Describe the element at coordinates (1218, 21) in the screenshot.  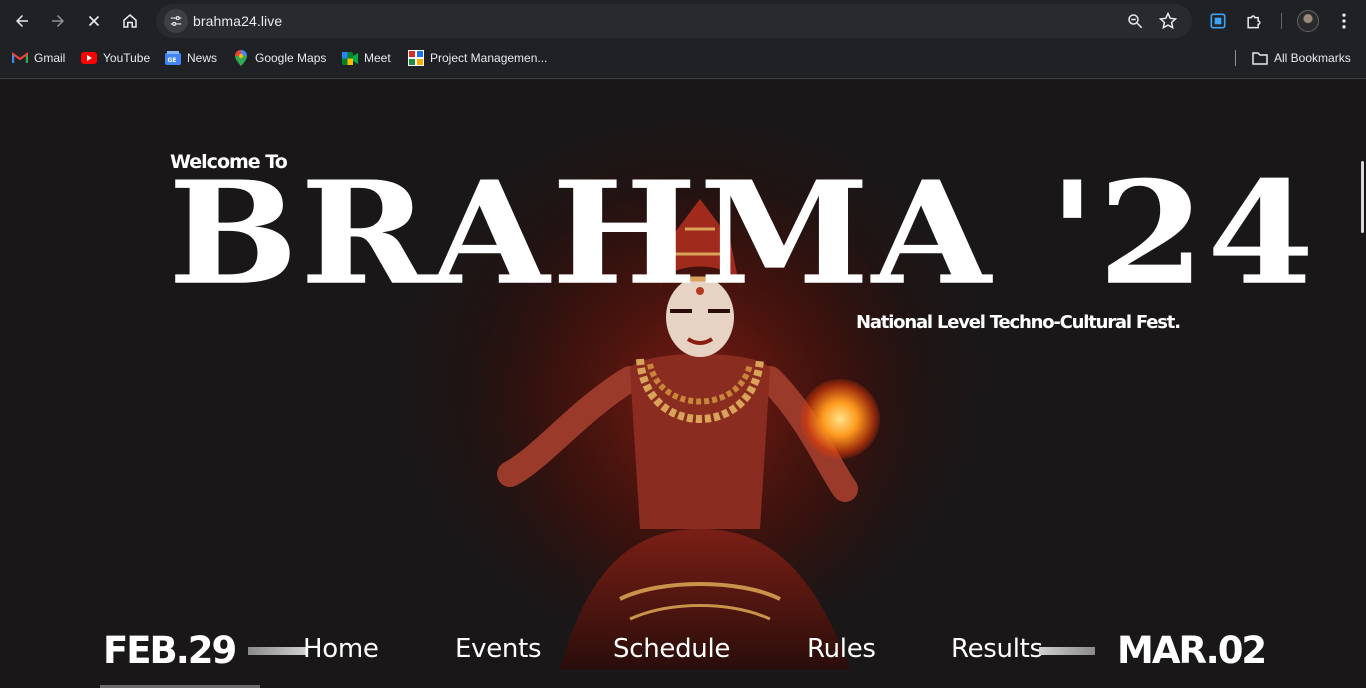
I see `screenshot-extension-icon` at that location.